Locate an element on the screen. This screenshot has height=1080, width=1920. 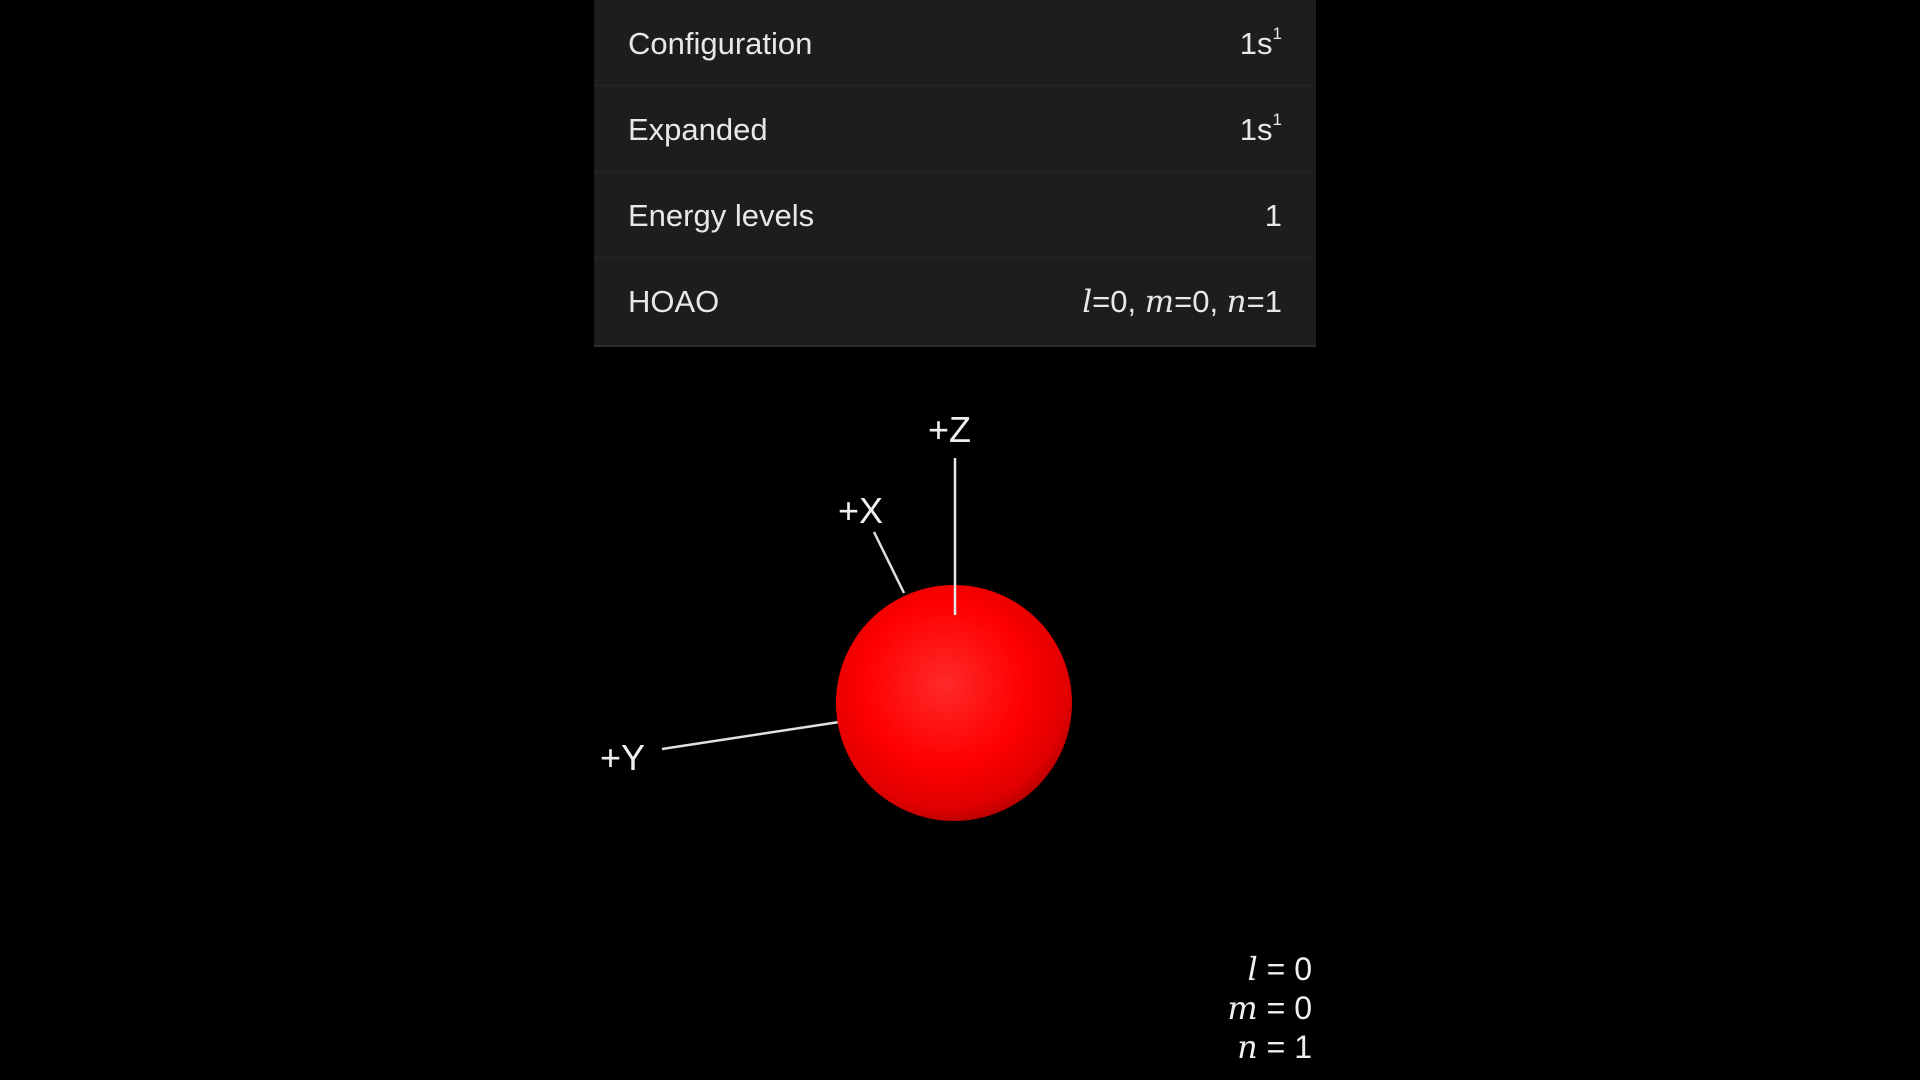
info-row-expanded: Expanded 1s1 is located at coordinates (955, 129).